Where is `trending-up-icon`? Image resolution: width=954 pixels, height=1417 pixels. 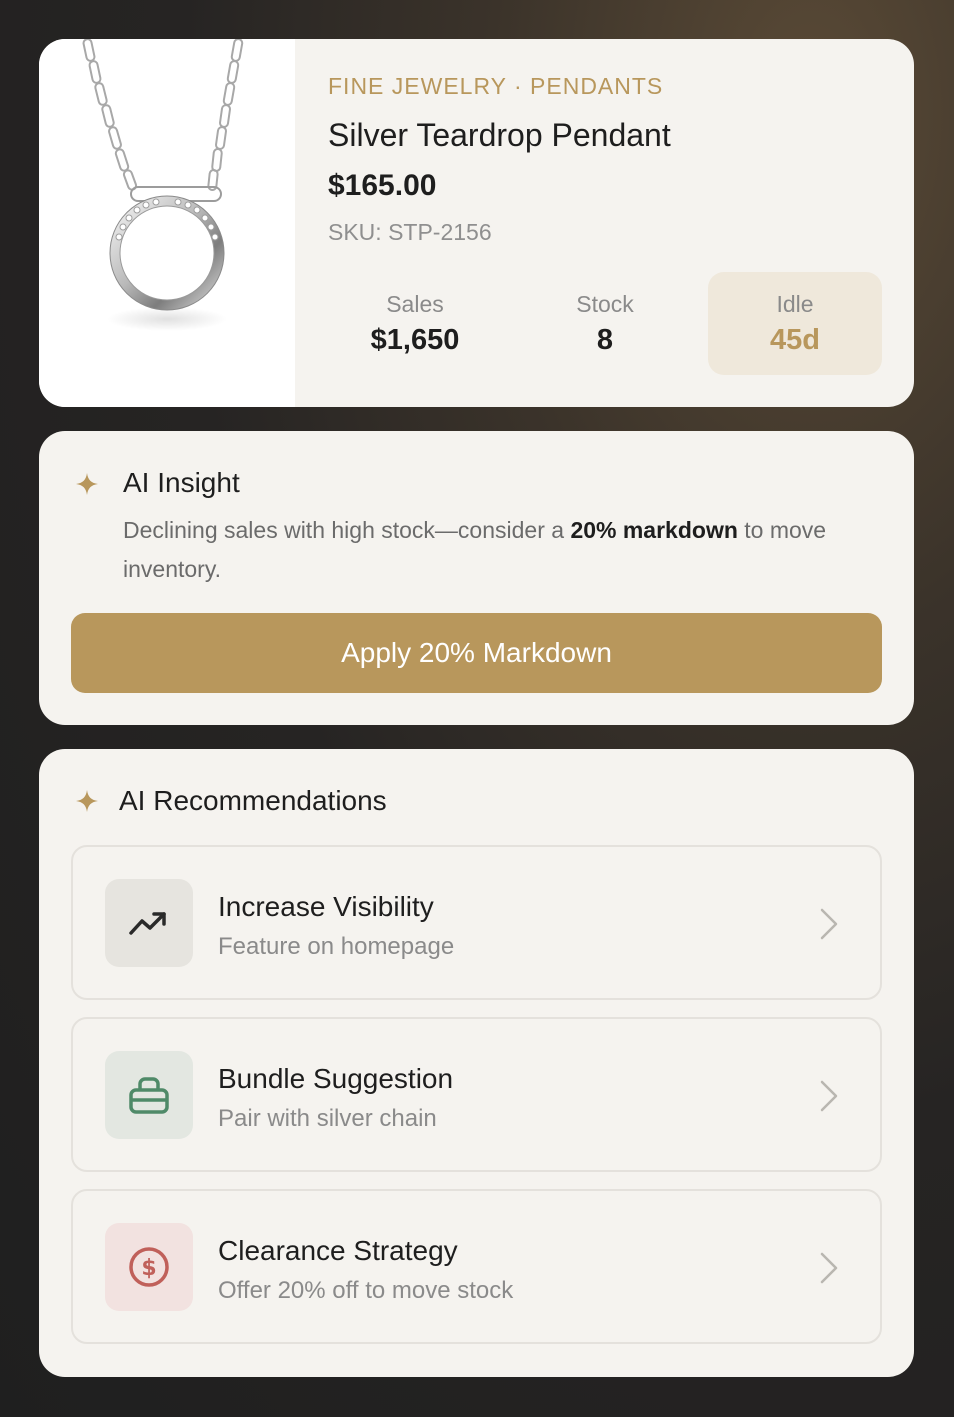 trending-up-icon is located at coordinates (147, 923).